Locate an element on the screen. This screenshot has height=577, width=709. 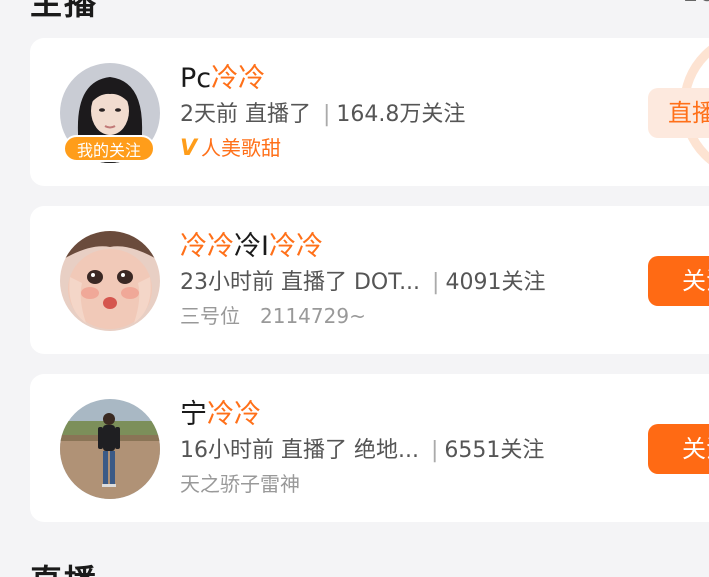
streamer-name: 冷冷冷I冷冷 is located at coordinates (251, 247).